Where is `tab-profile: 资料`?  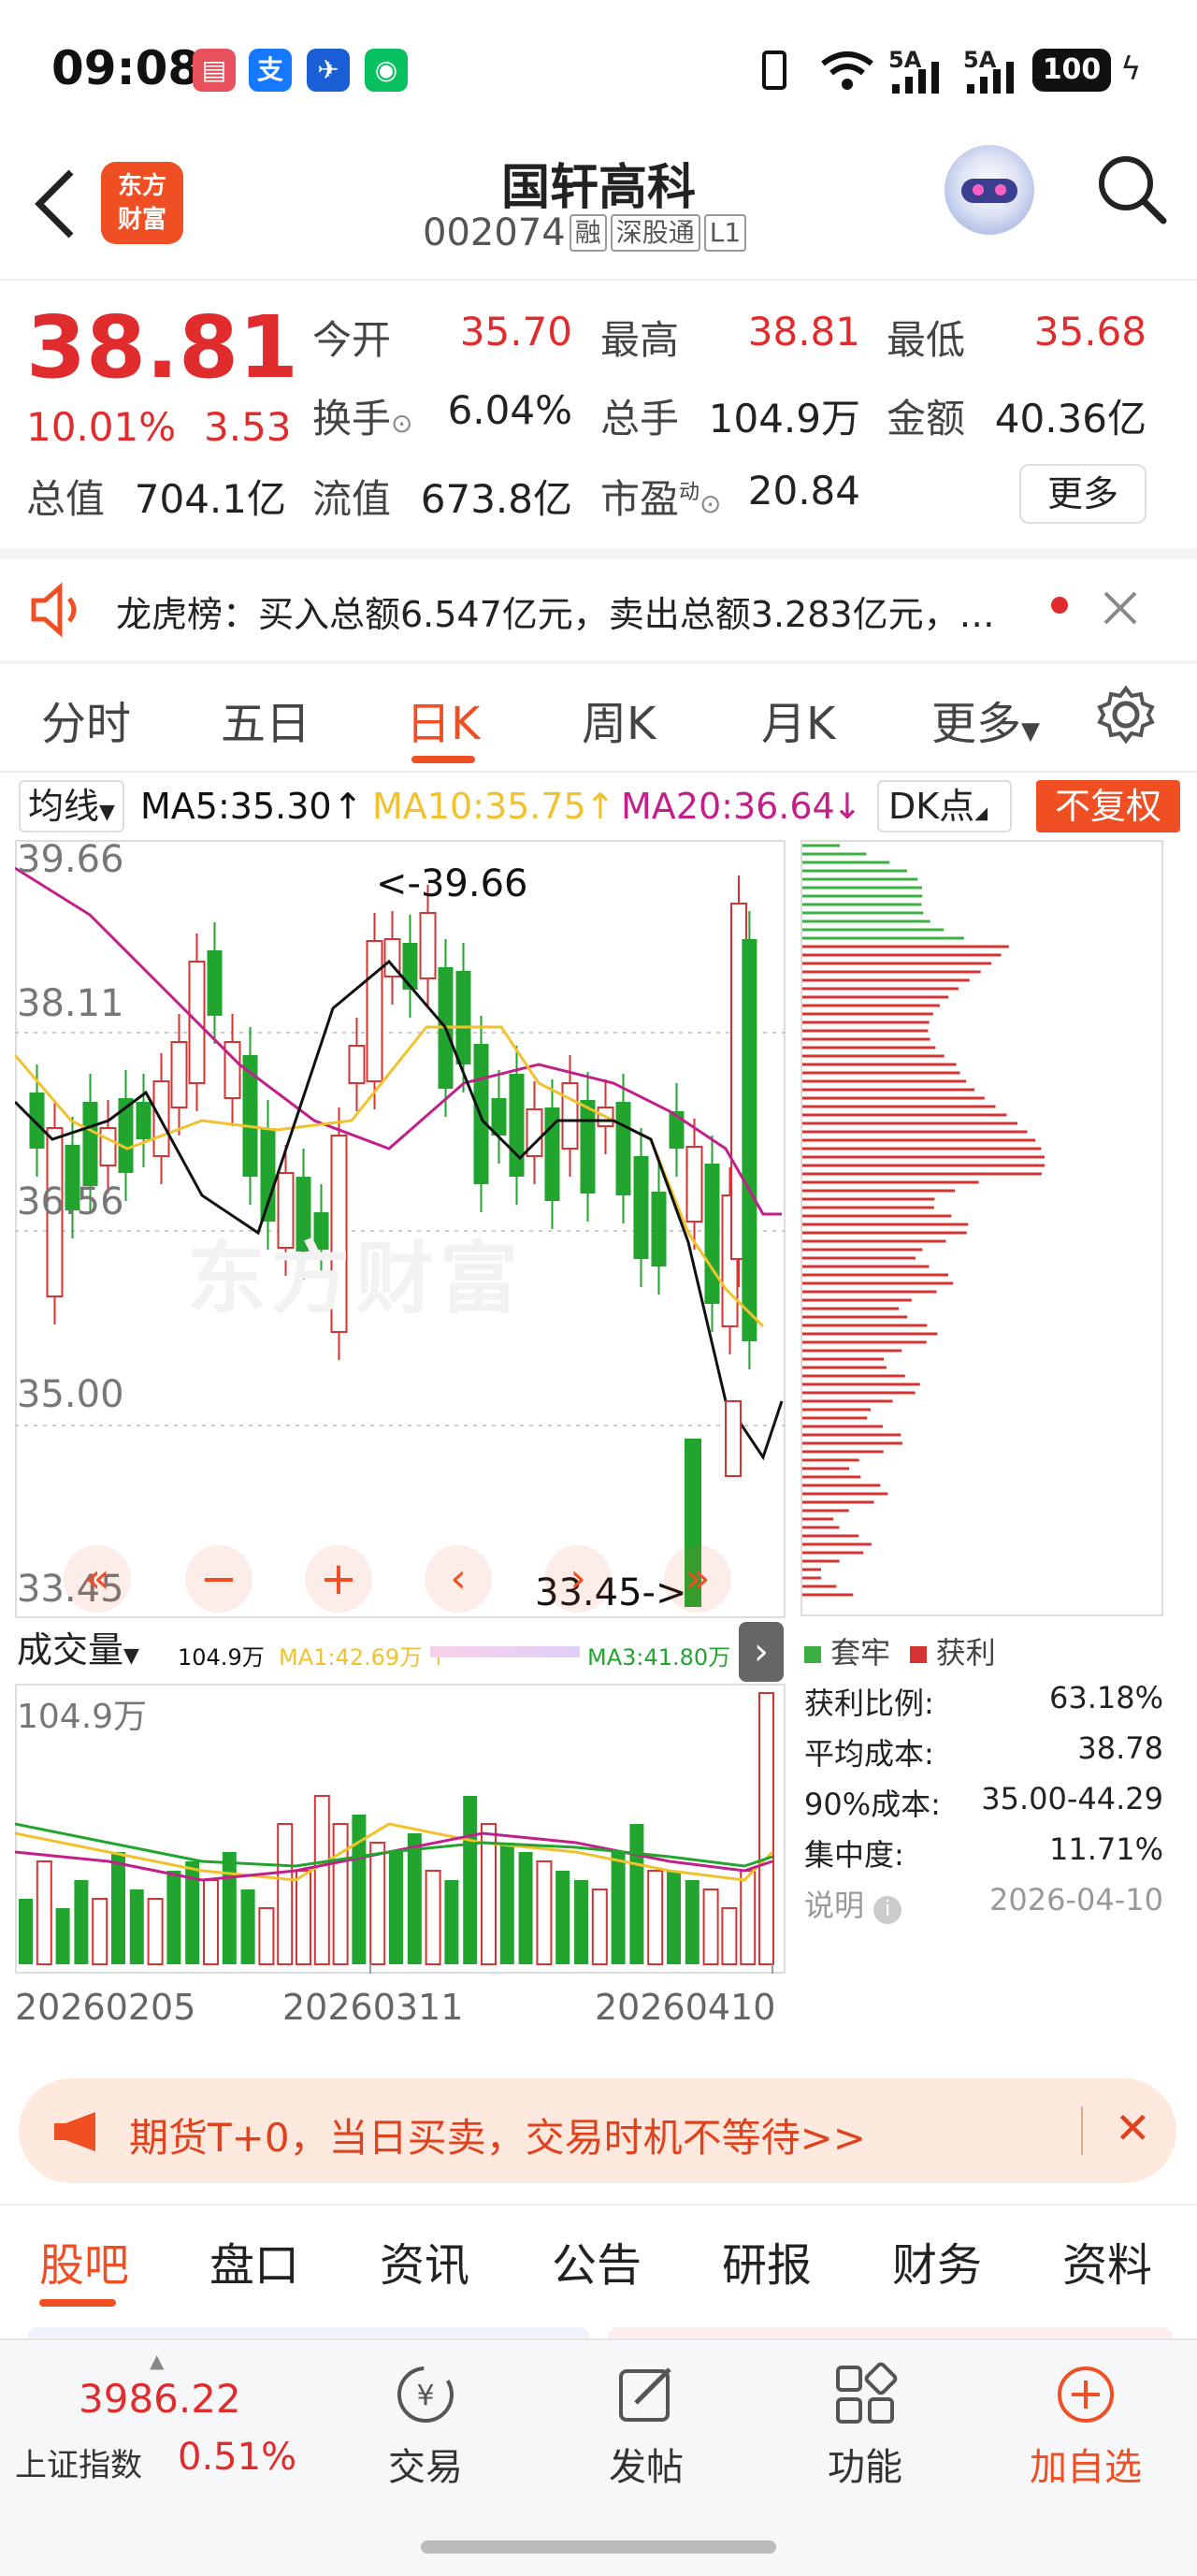
tab-profile: 资料 is located at coordinates (1107, 2261).